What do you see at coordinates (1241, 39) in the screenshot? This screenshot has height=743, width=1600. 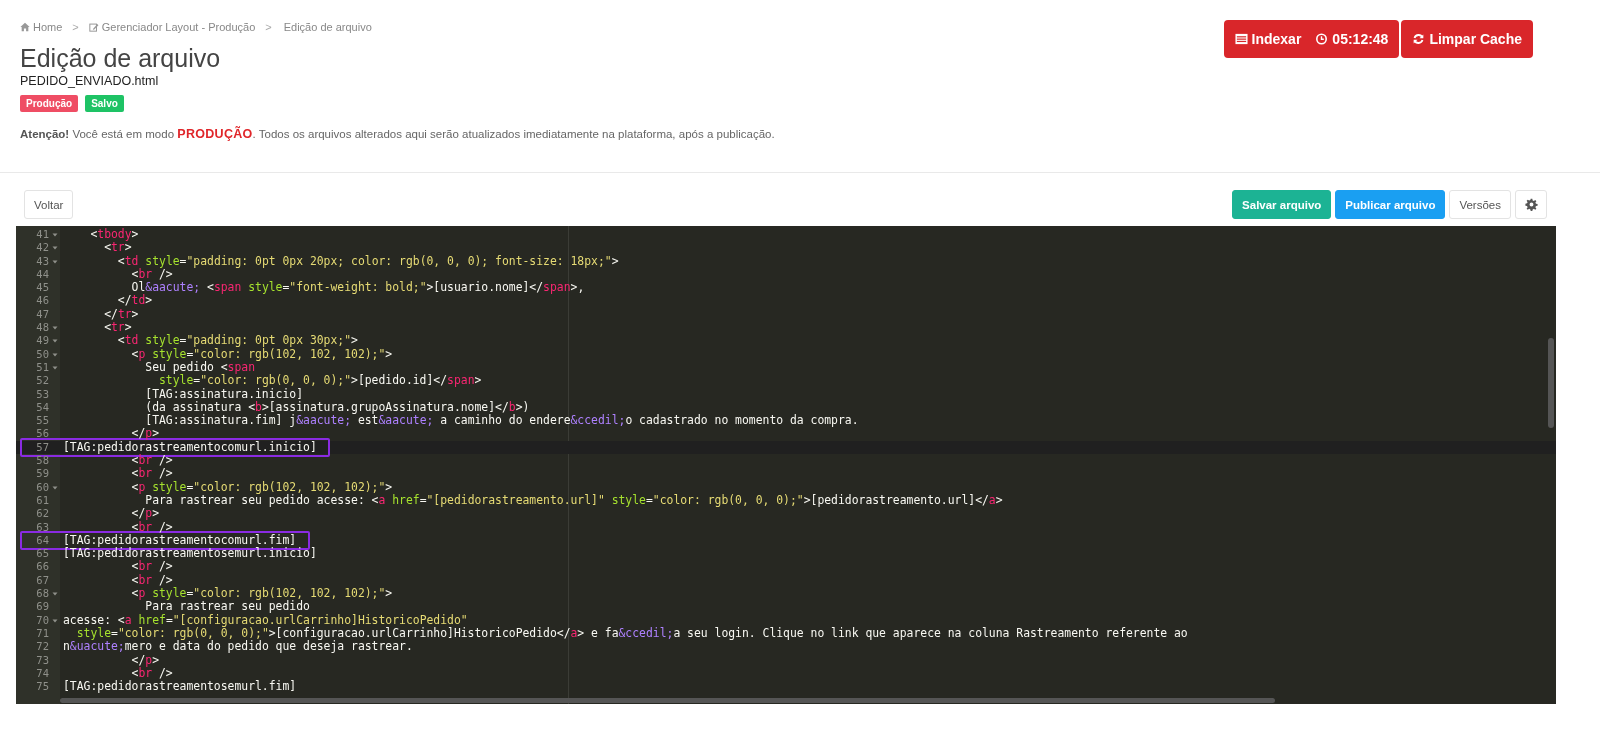 I see `list-icon` at bounding box center [1241, 39].